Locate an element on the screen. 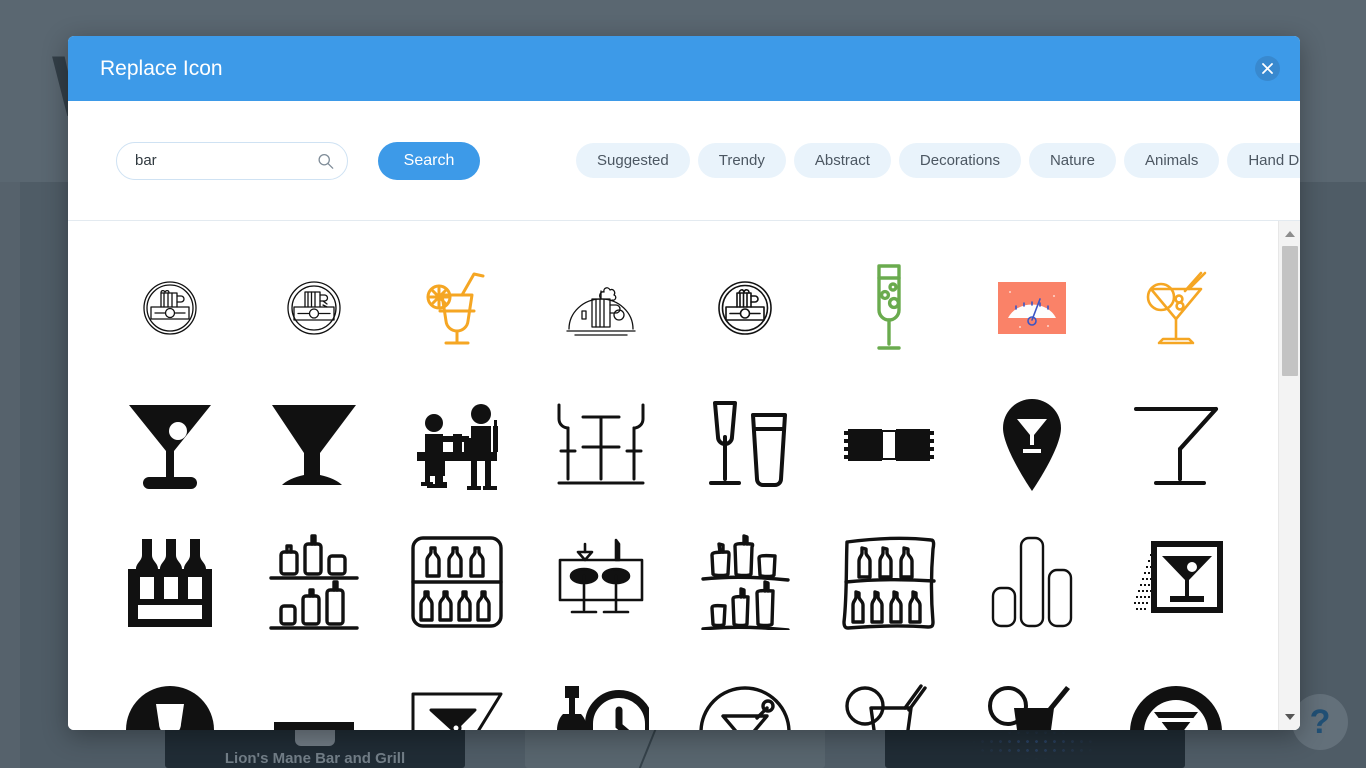 The width and height of the screenshot is (1366, 768). bar-stools-icon is located at coordinates (601, 443).